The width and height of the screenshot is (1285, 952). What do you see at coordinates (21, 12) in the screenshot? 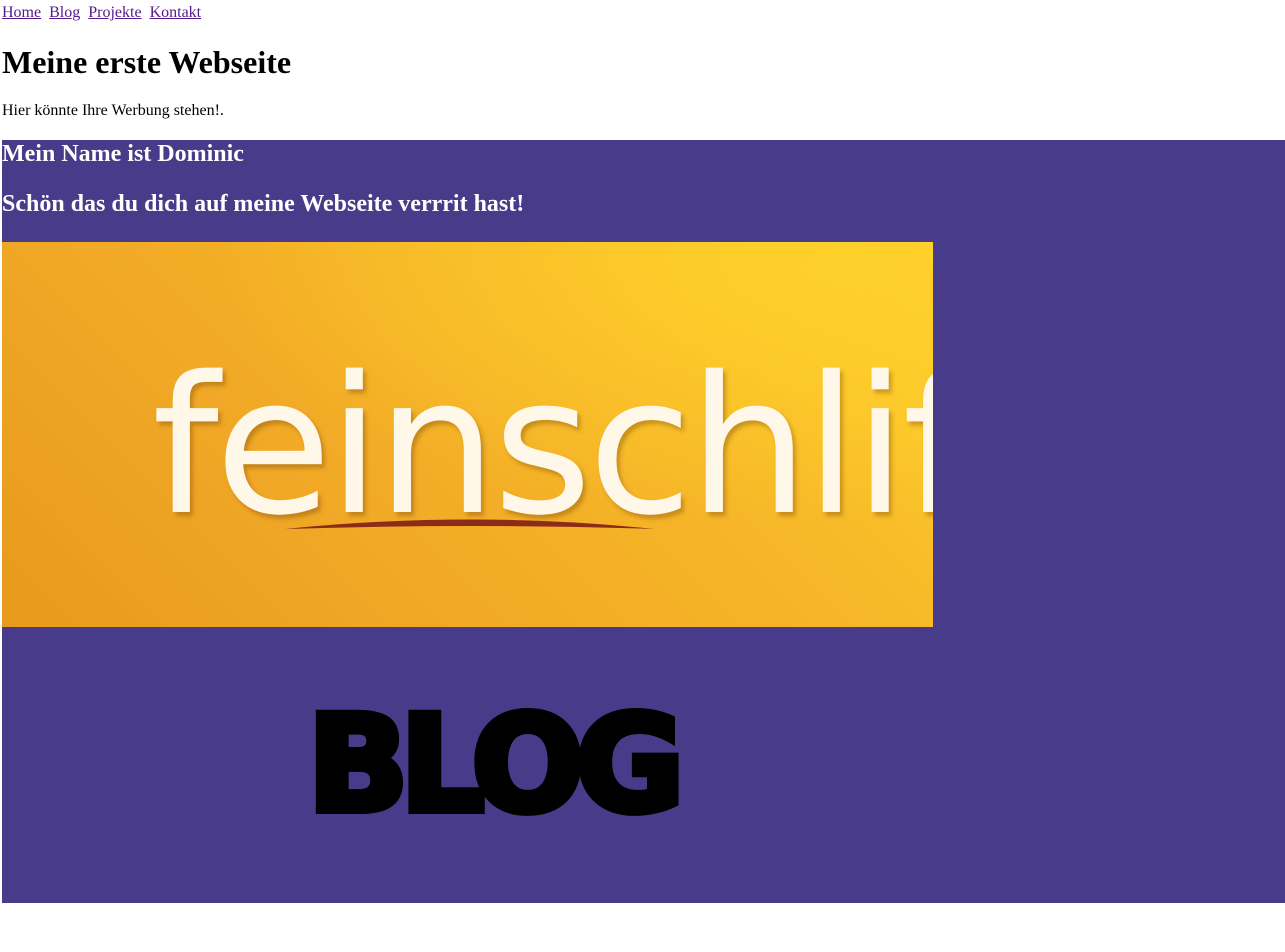
I see `nav-link-home: Home` at bounding box center [21, 12].